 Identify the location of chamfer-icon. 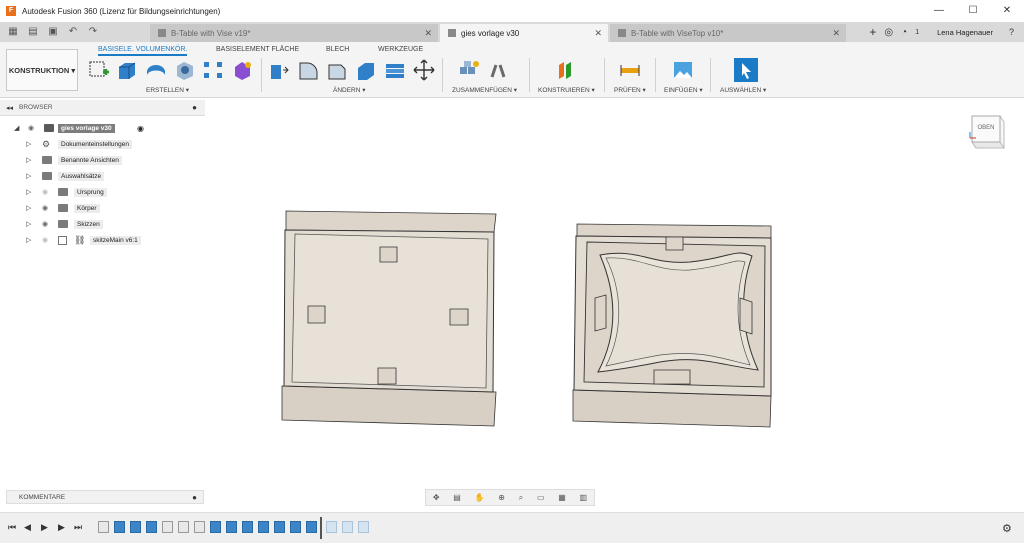
(337, 70).